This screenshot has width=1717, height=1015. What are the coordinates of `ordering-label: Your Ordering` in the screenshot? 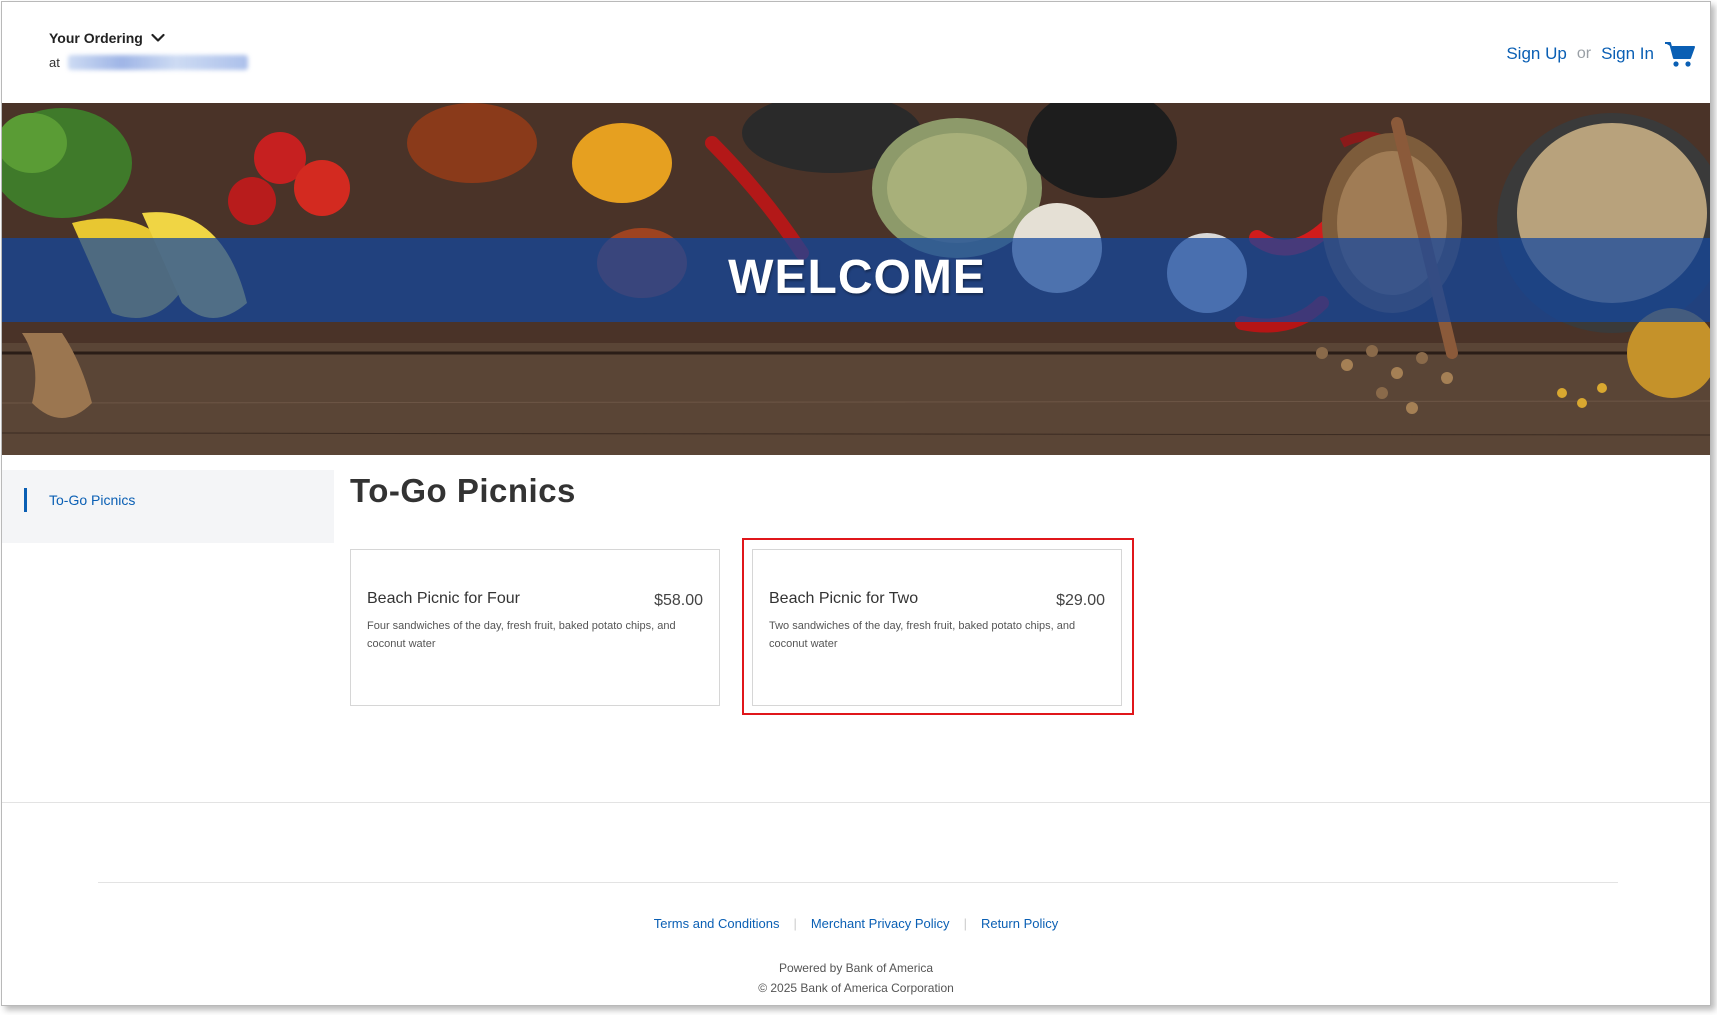 It's located at (96, 38).